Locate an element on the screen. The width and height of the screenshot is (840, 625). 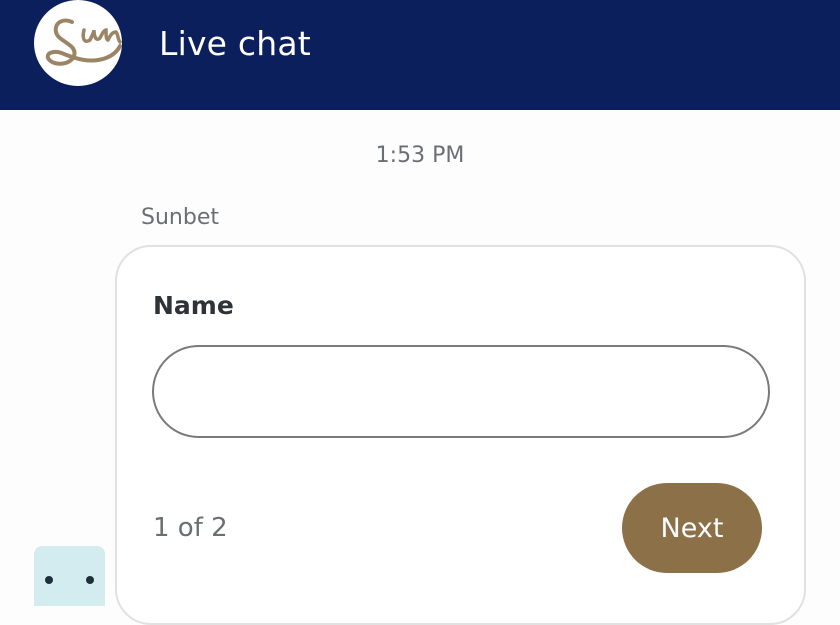
chatbot-widget-button is located at coordinates (69, 576).